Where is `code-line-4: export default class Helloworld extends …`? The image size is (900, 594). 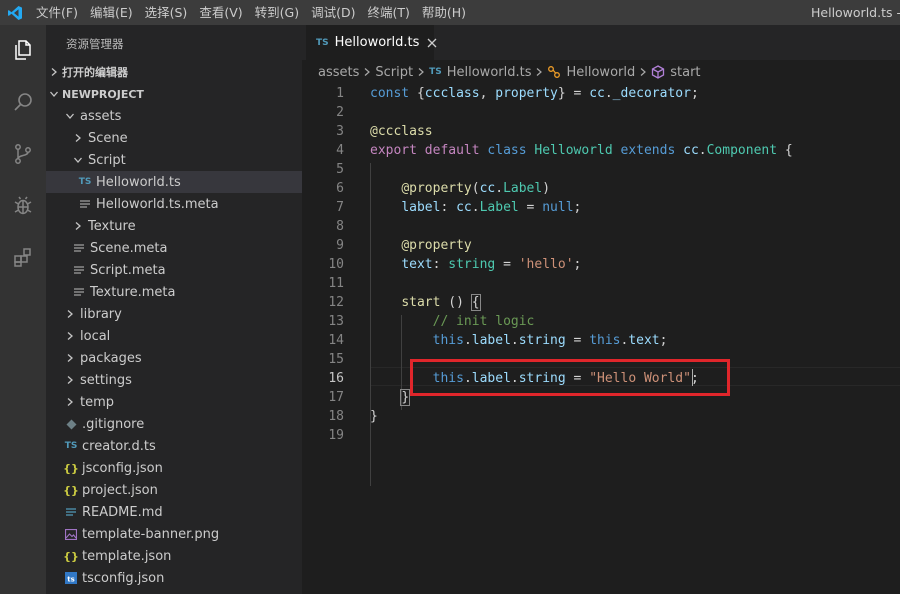 code-line-4: export default class Helloworld extends … is located at coordinates (581, 150).